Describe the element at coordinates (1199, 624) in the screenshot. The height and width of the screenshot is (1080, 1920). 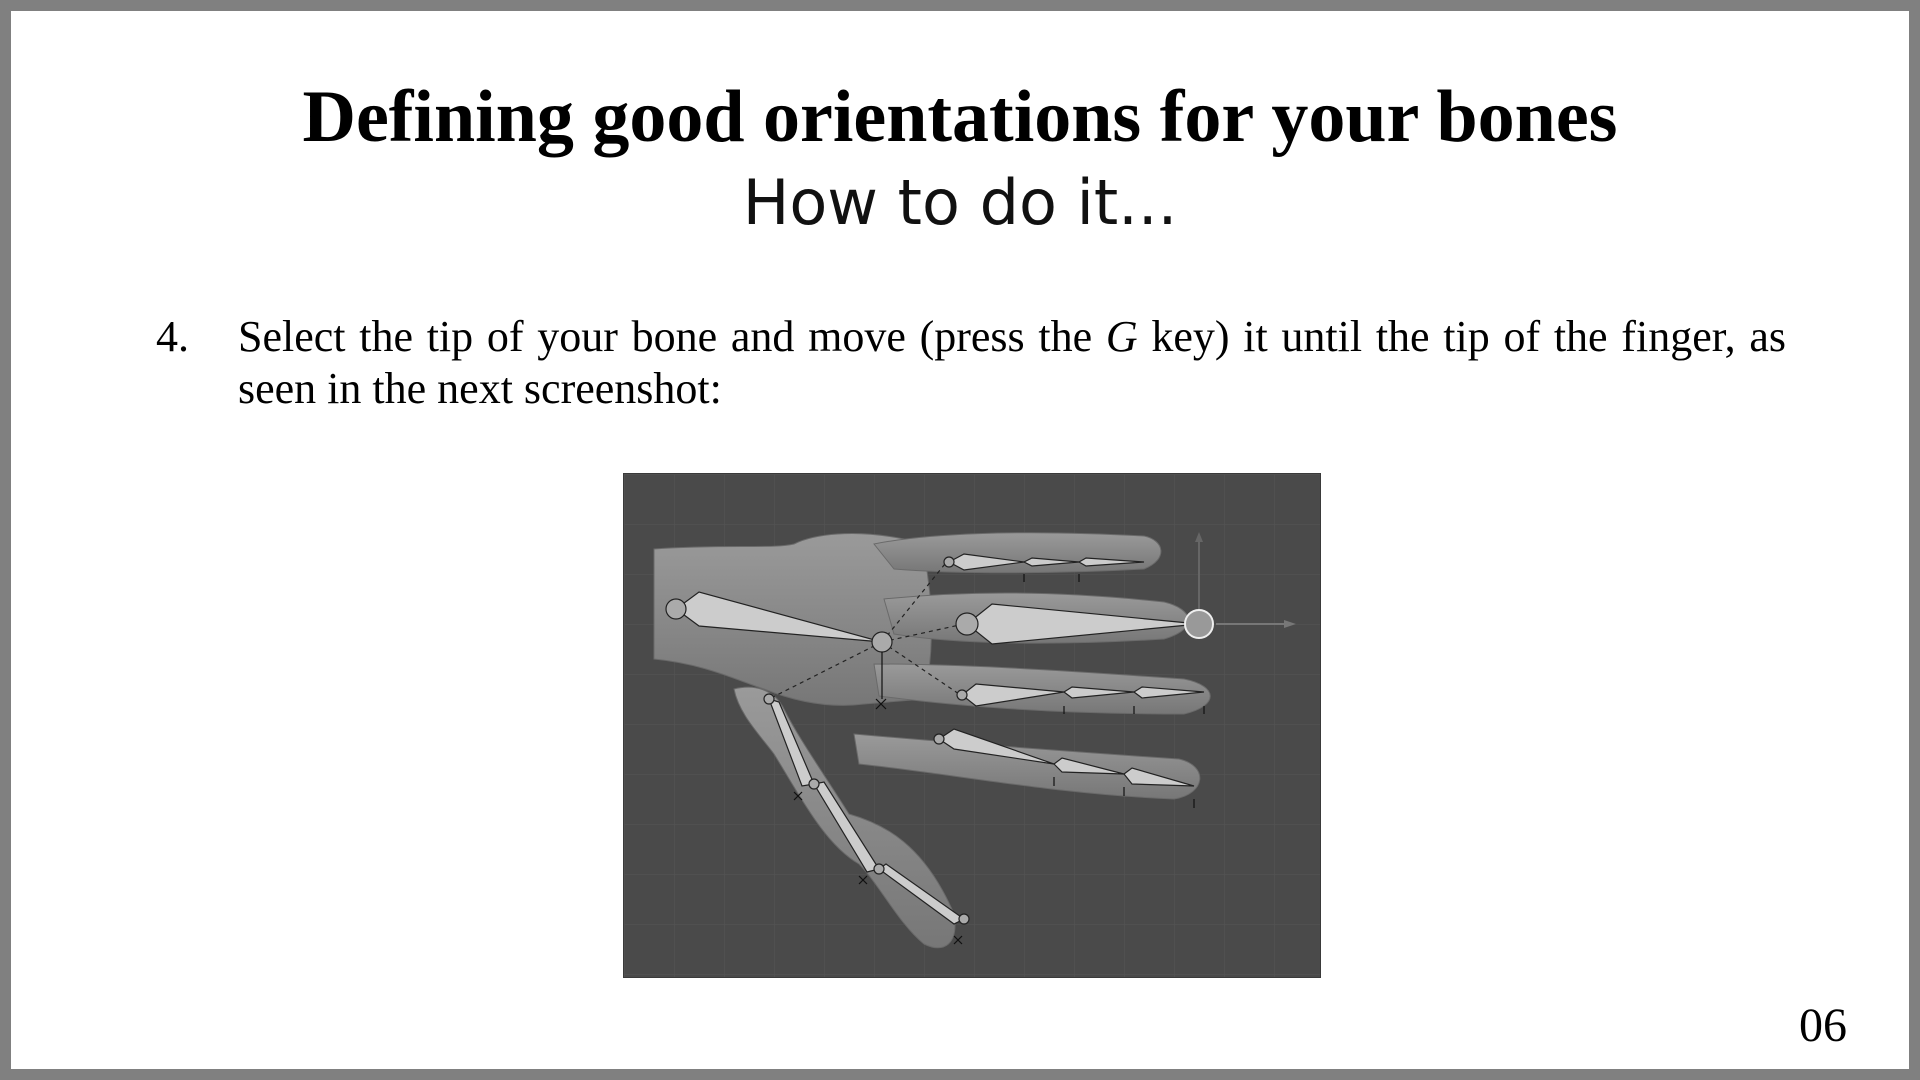
I see `selected-bone-tip` at that location.